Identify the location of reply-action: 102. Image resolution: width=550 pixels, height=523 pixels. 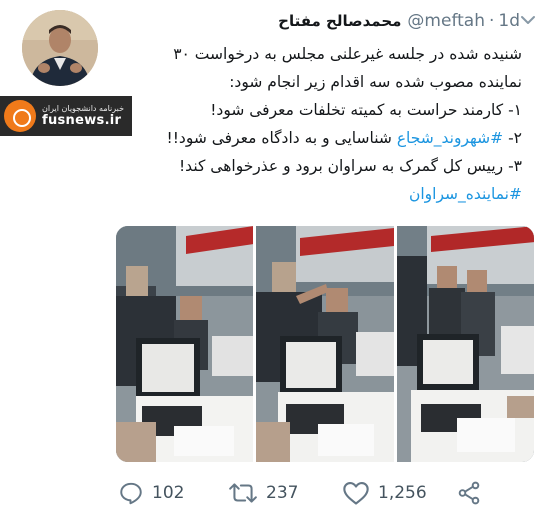
(151, 493).